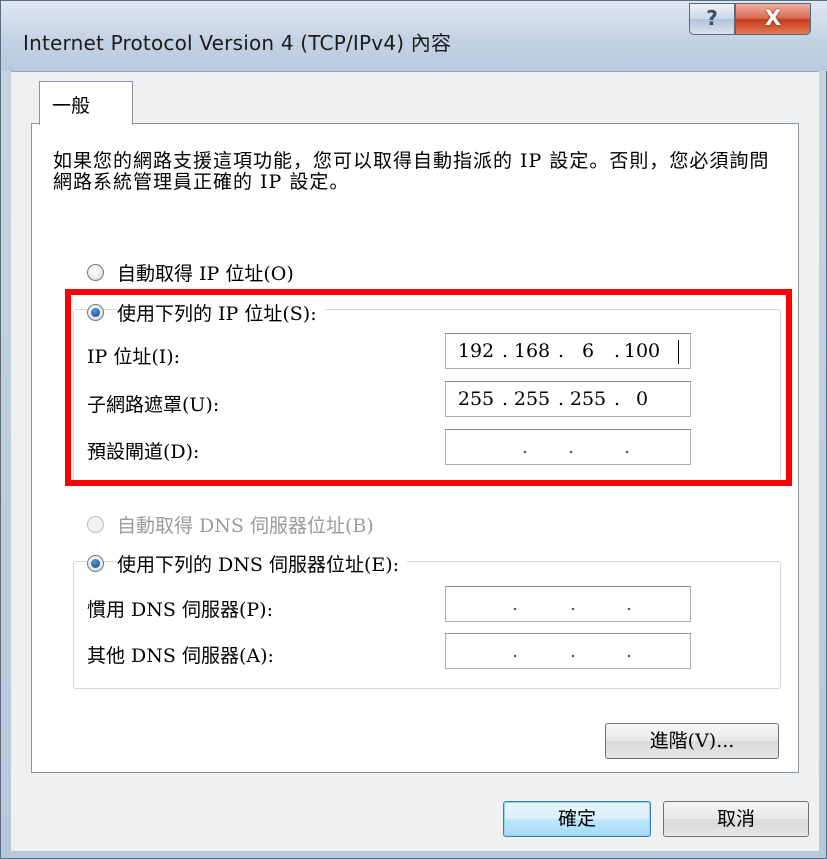  Describe the element at coordinates (532, 399) in the screenshot. I see `subnet-mask-octet-2: 255` at that location.